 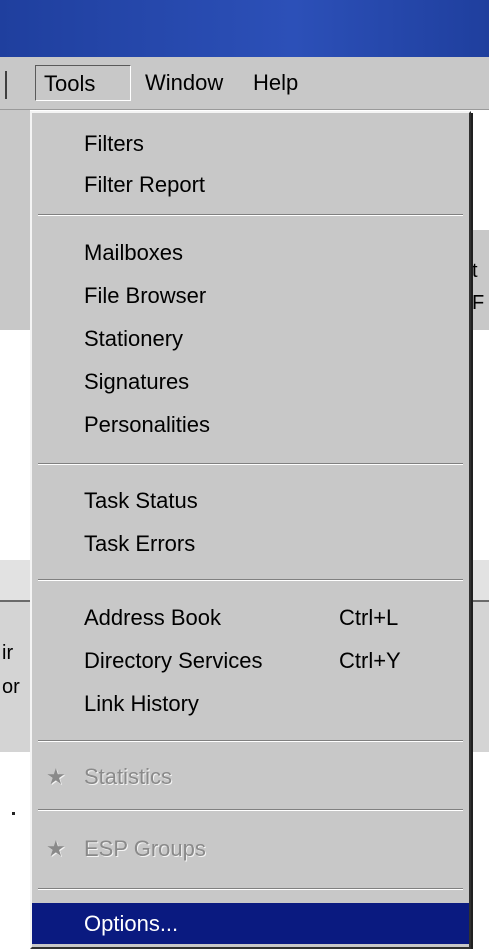 What do you see at coordinates (141, 703) in the screenshot?
I see `menu-item-label: Link History` at bounding box center [141, 703].